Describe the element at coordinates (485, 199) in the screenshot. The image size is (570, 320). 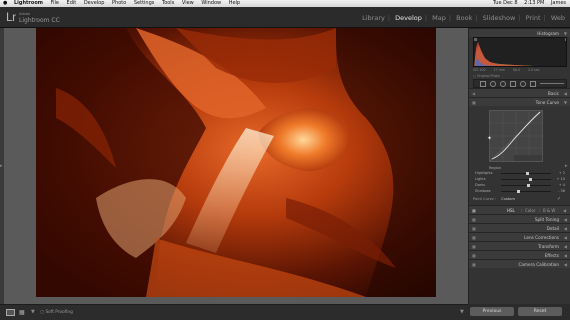
I see `point-curve-label: Point Curve :` at that location.